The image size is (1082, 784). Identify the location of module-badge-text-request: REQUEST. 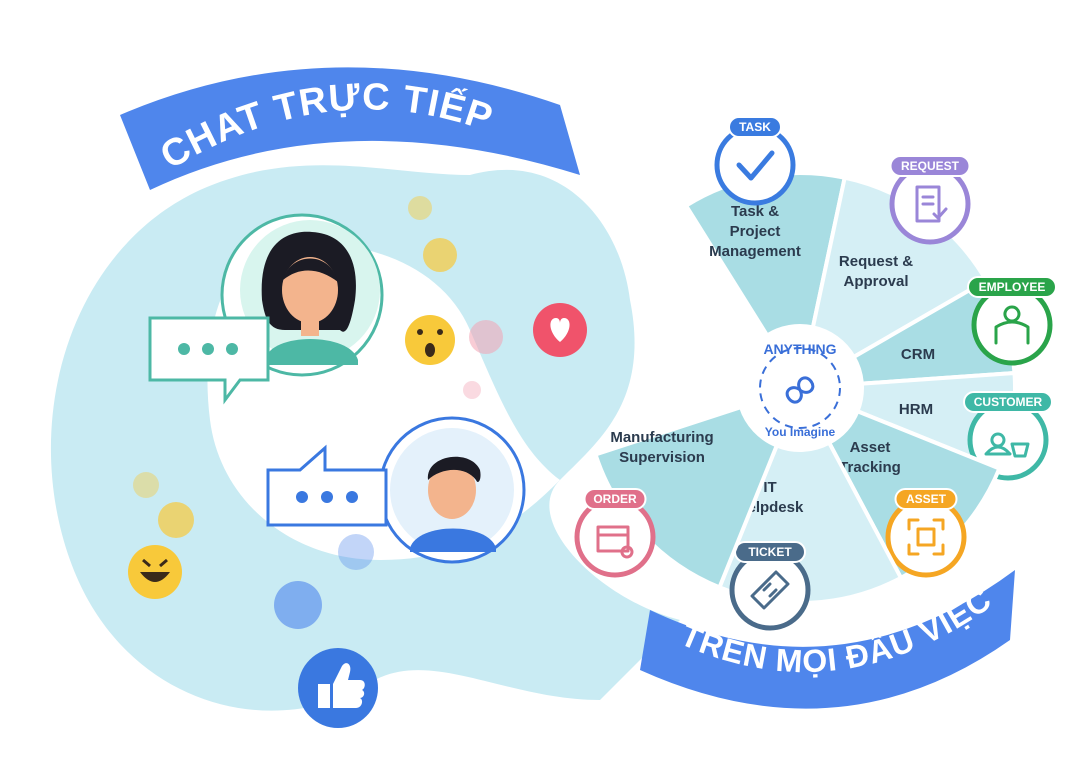
(930, 166).